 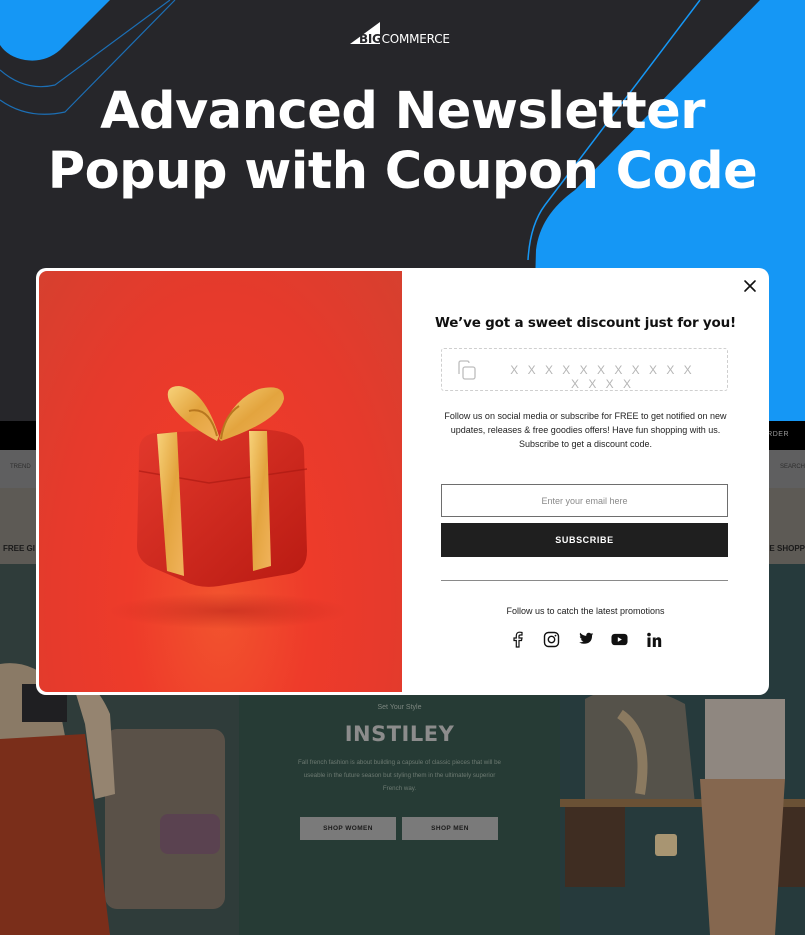 I want to click on coupon-code-box: X X X X X X X X X X X X X X X, so click(x=584, y=369).